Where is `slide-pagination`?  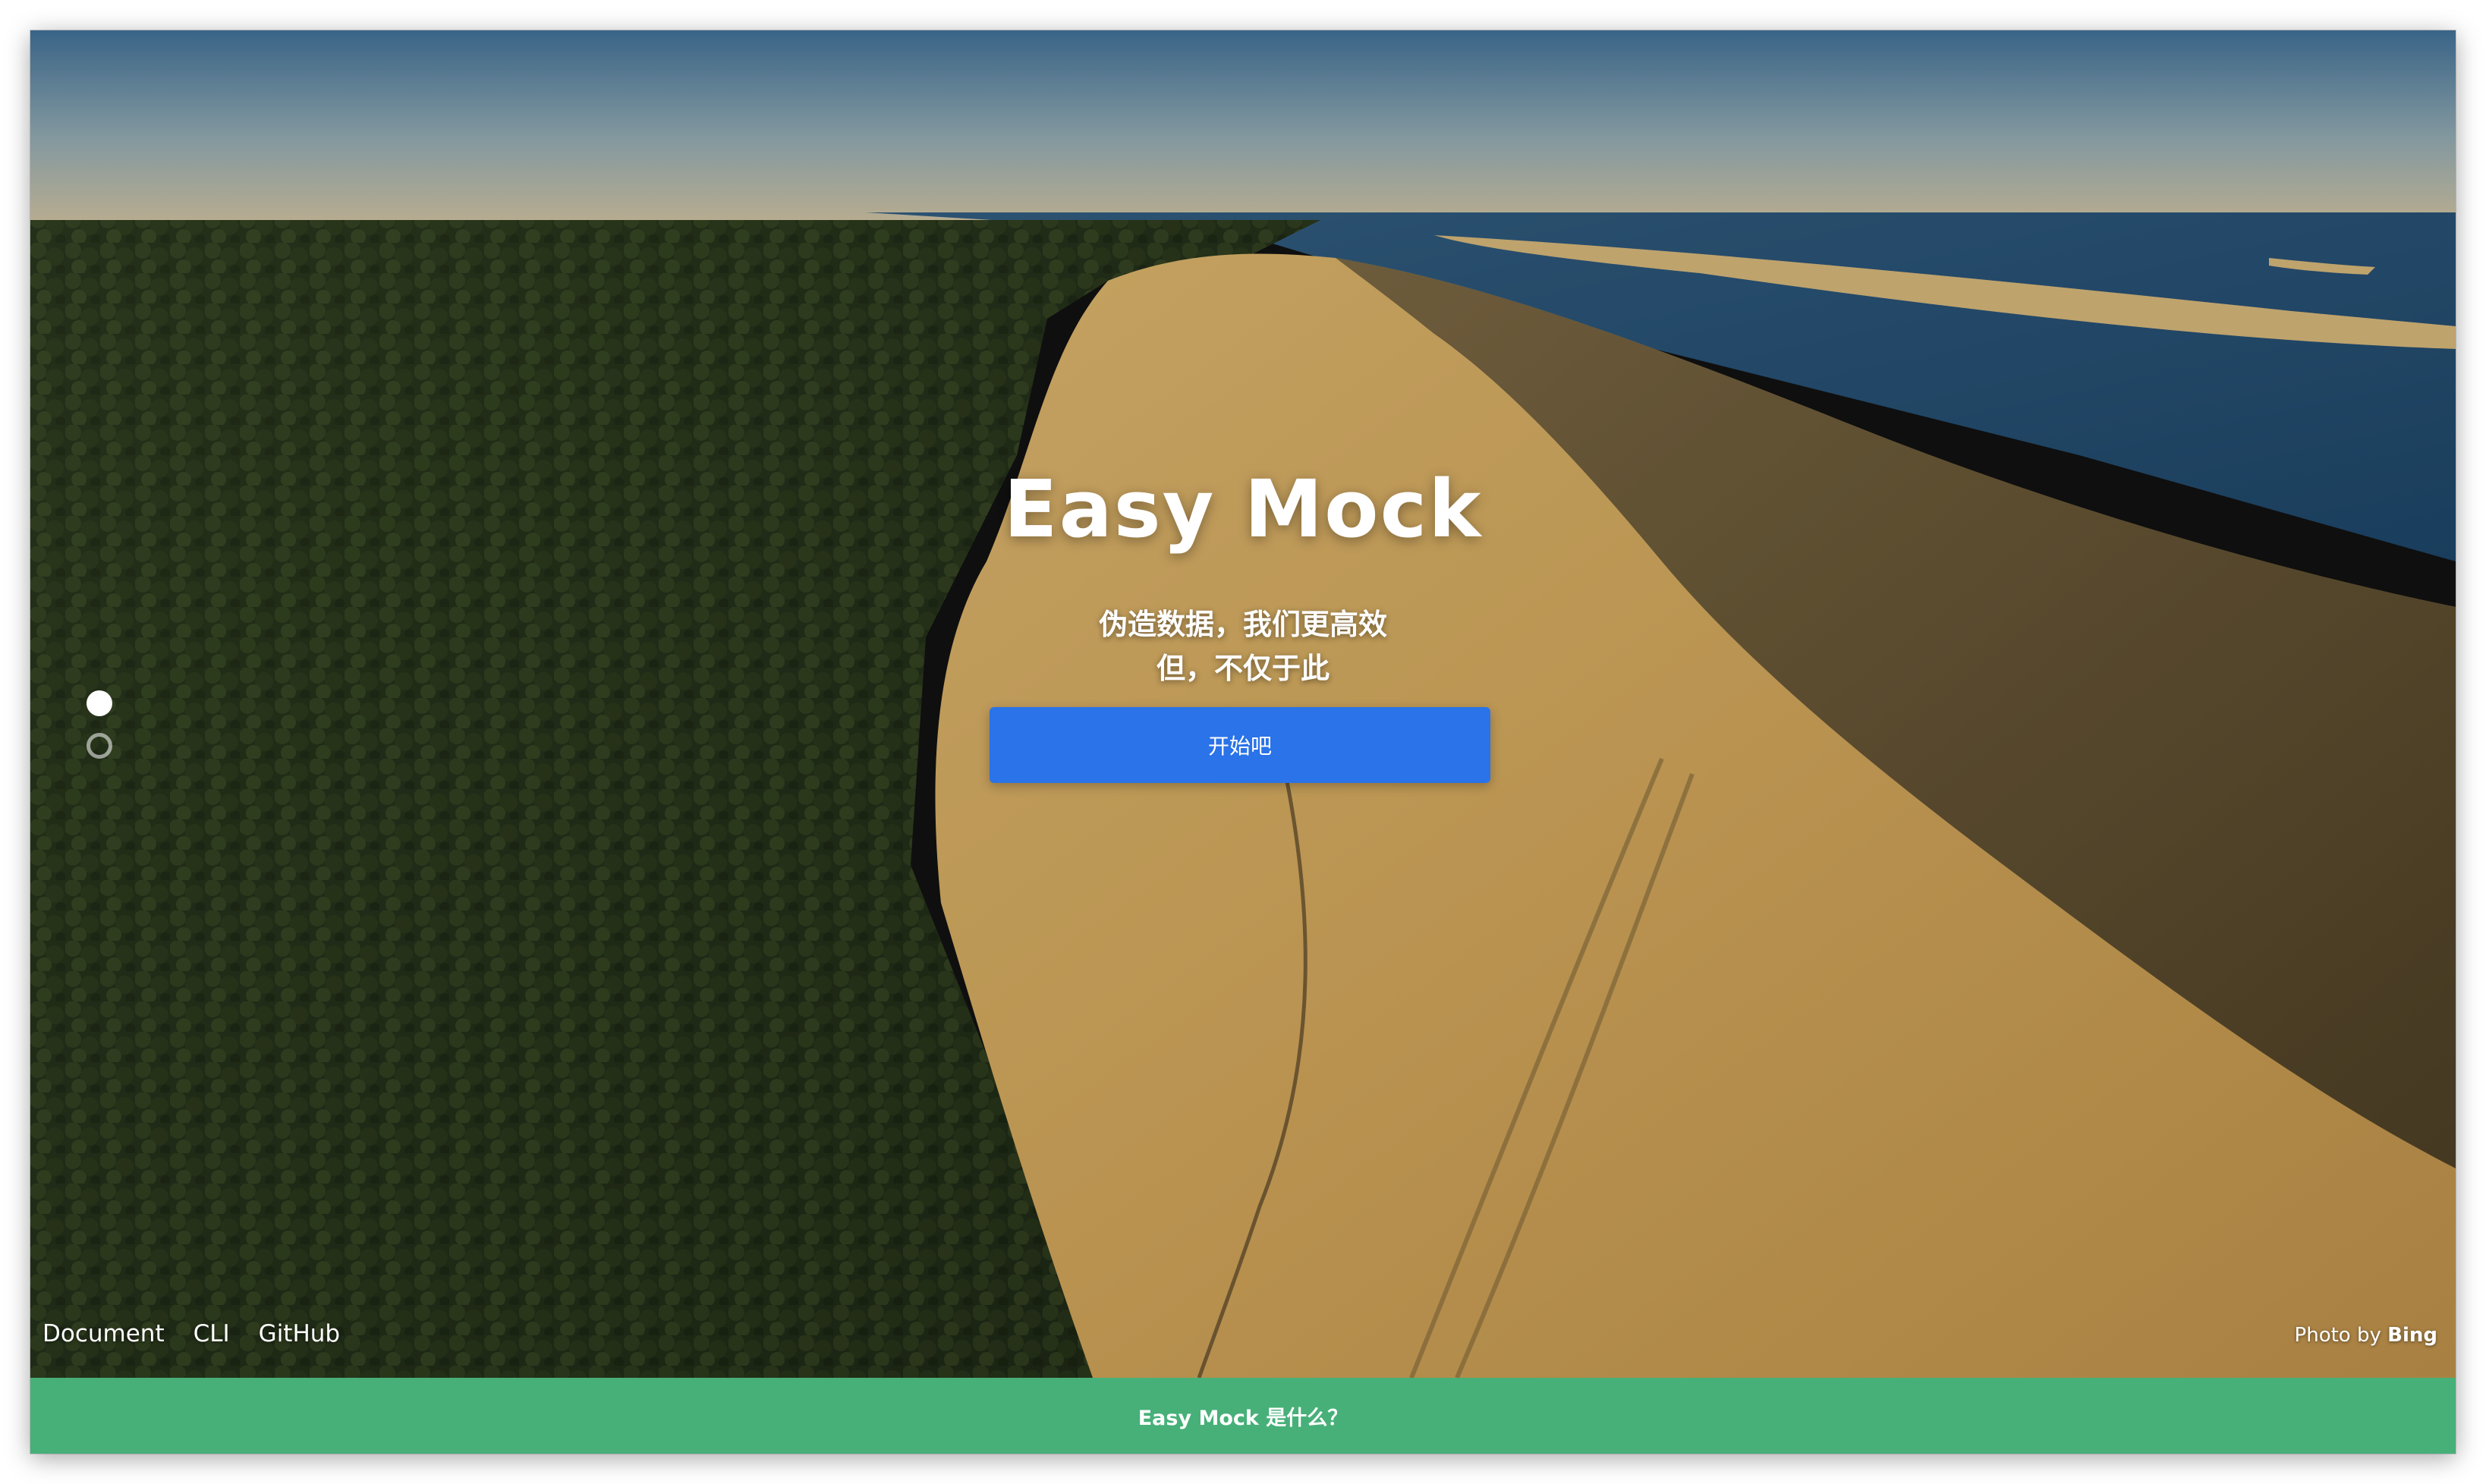
slide-pagination is located at coordinates (102, 732).